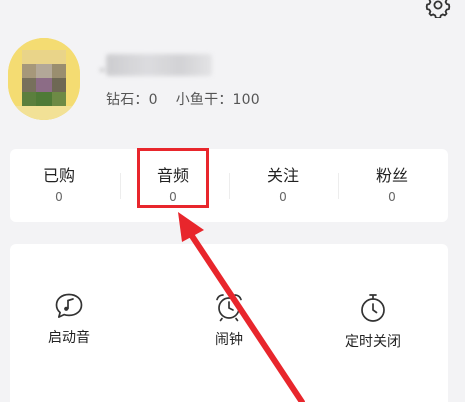  I want to click on tool-sleep-timer: 定时关闭, so click(373, 321).